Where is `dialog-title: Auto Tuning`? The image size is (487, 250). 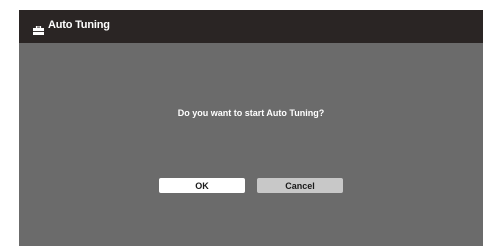
dialog-title: Auto Tuning is located at coordinates (79, 25).